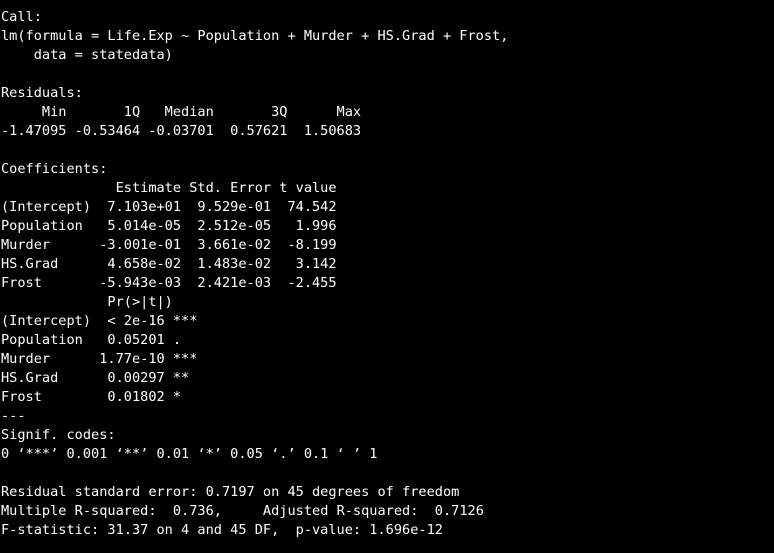 The height and width of the screenshot is (553, 774). What do you see at coordinates (185, 112) in the screenshot?
I see `residuals-column-headers: Min 1Q Median 3Q Max` at bounding box center [185, 112].